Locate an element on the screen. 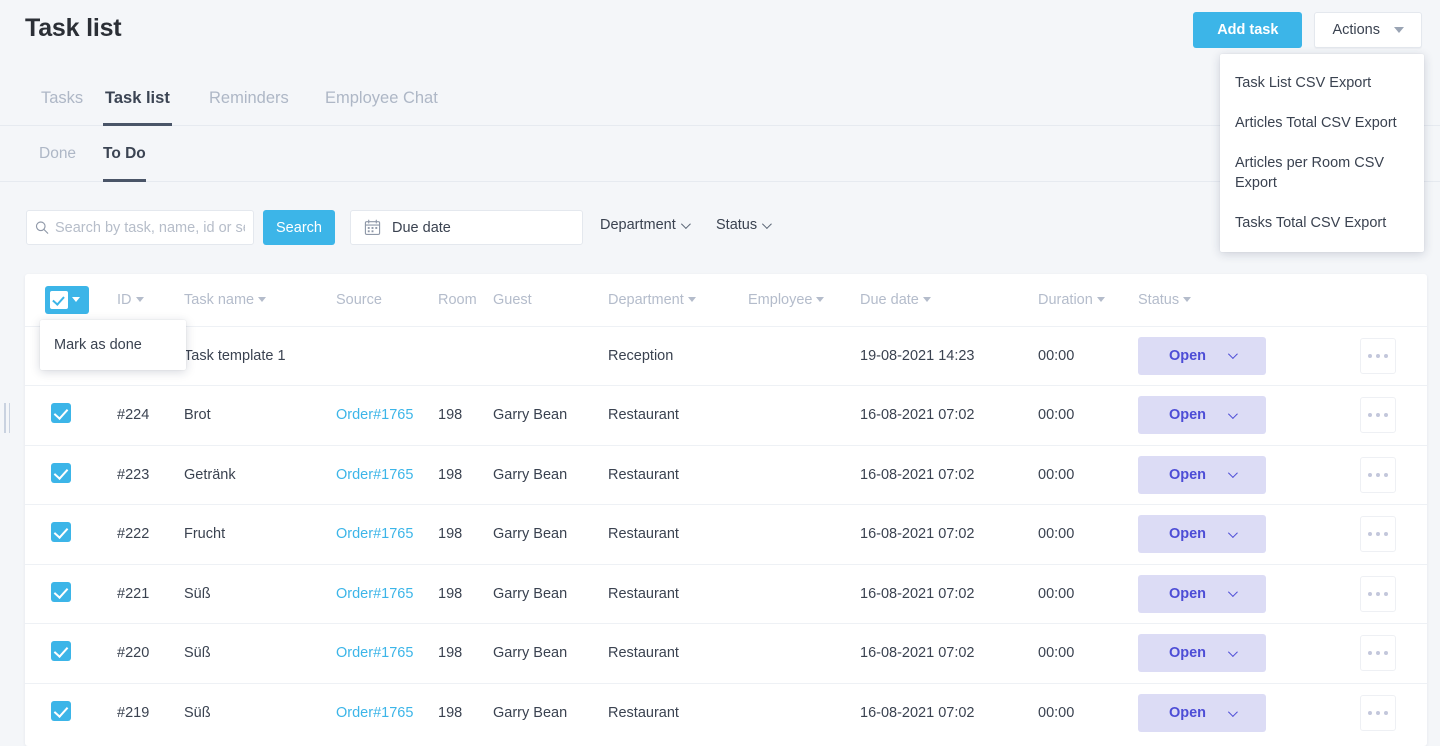 This screenshot has width=1440, height=746. select-all-dropdown-button is located at coordinates (67, 299).